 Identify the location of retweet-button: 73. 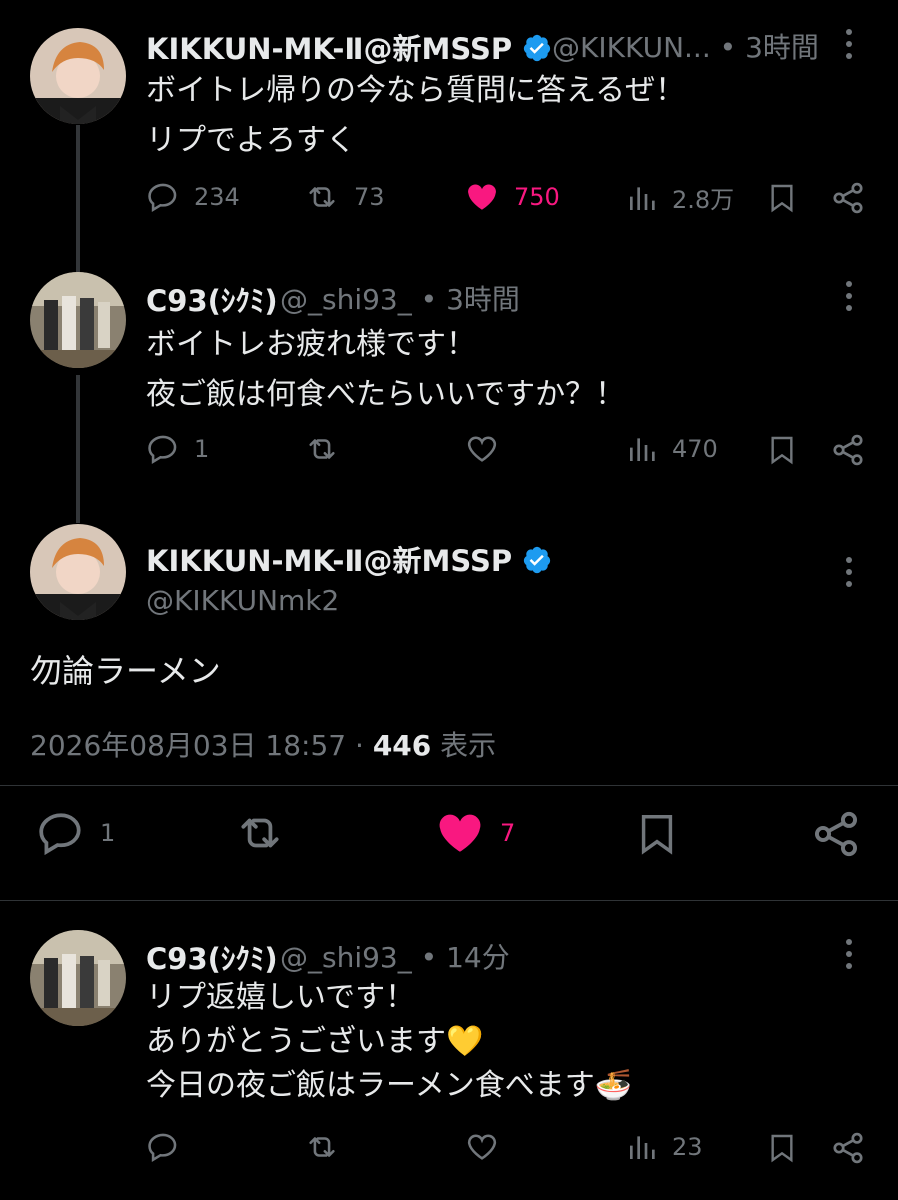
(344, 197).